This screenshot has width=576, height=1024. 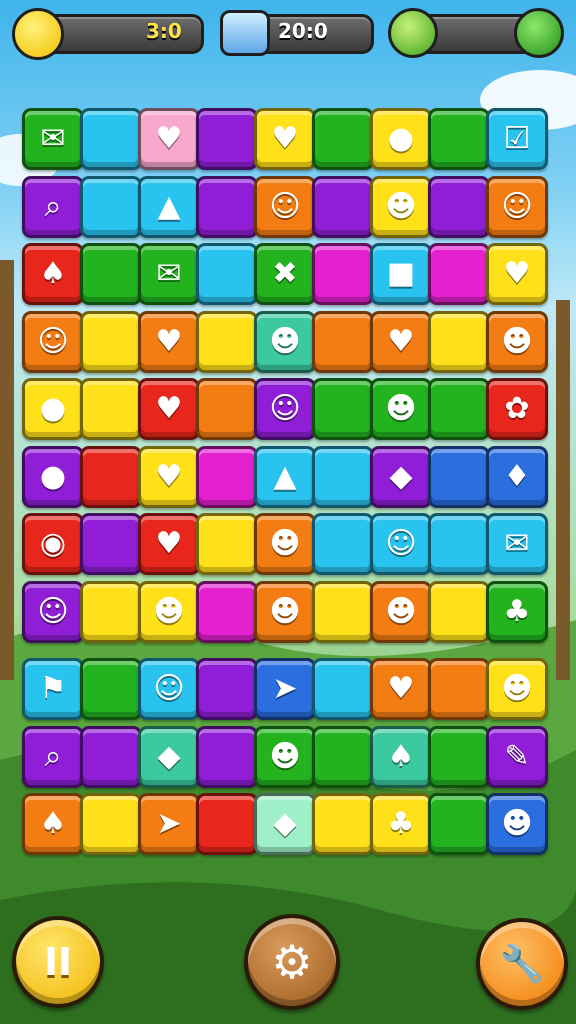 What do you see at coordinates (285, 274) in the screenshot?
I see `board-tile: ✖` at bounding box center [285, 274].